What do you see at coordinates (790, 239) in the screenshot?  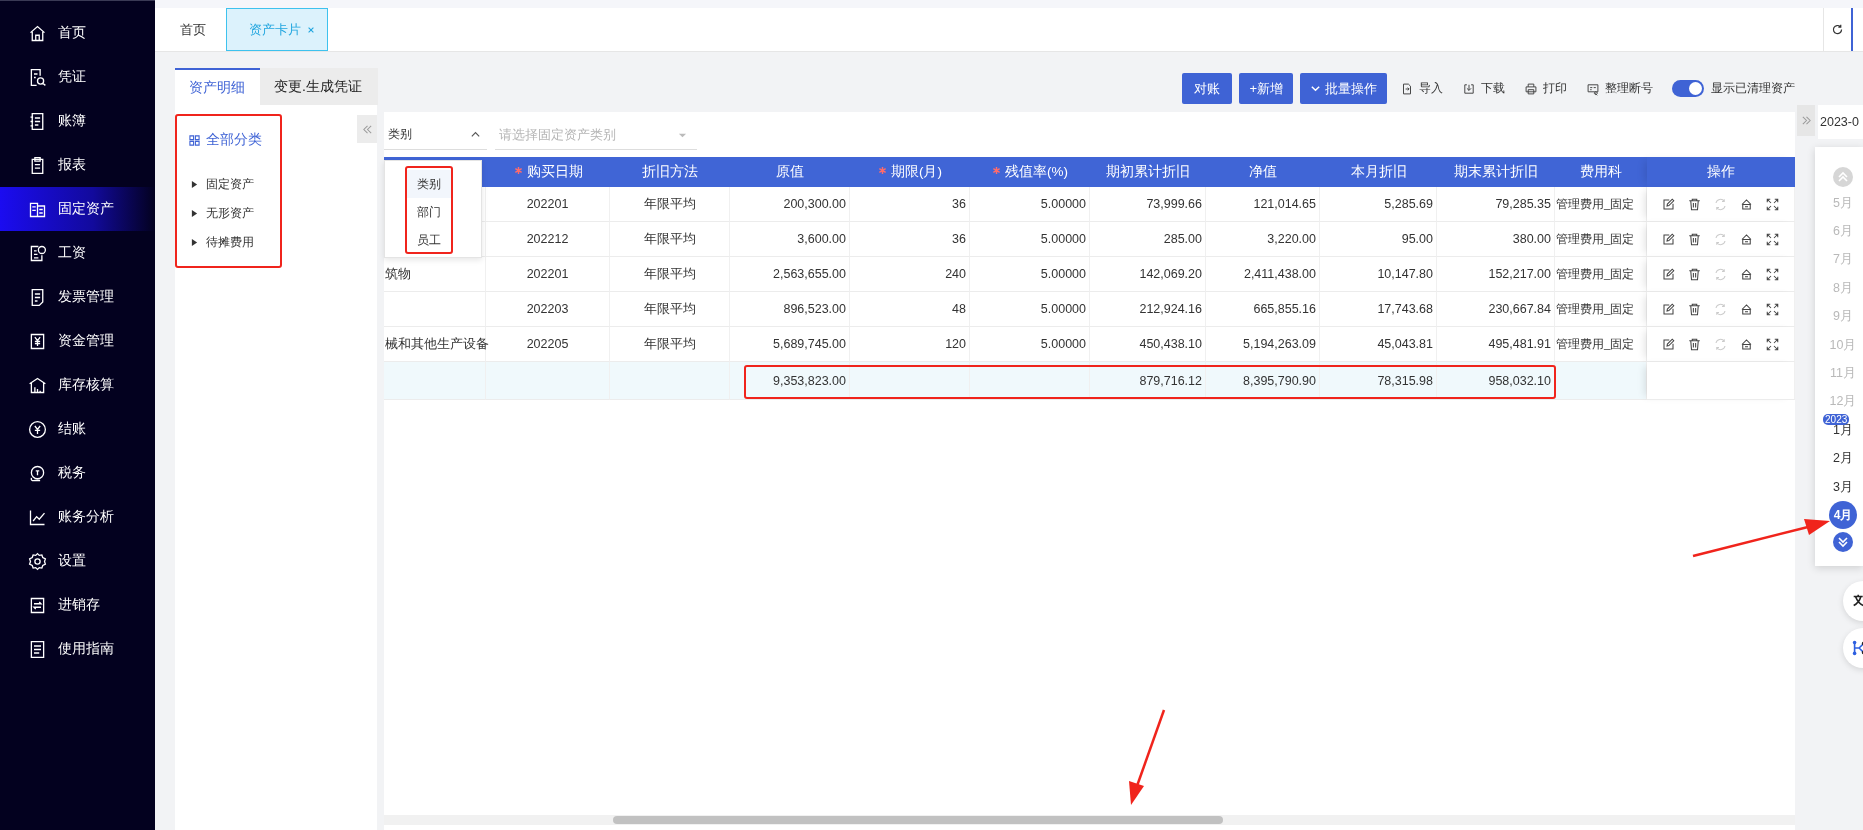 I see `table-cell: 3,600.00` at bounding box center [790, 239].